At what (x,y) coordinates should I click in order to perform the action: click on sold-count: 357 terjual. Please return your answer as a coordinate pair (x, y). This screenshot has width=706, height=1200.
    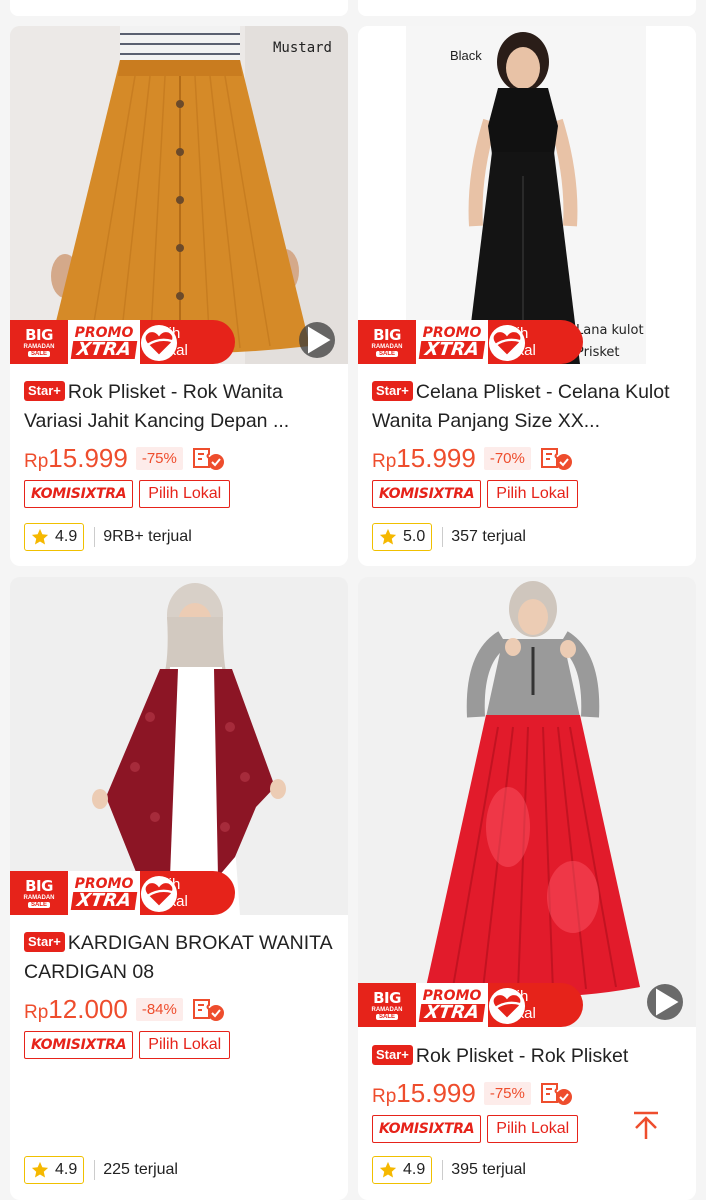
    Looking at the image, I should click on (484, 537).